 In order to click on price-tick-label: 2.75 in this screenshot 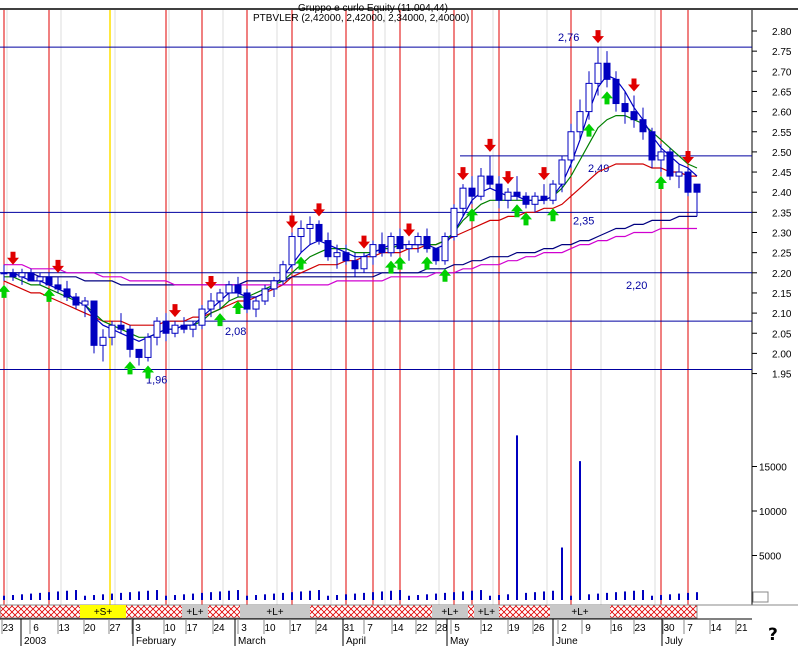, I will do `click(782, 52)`.